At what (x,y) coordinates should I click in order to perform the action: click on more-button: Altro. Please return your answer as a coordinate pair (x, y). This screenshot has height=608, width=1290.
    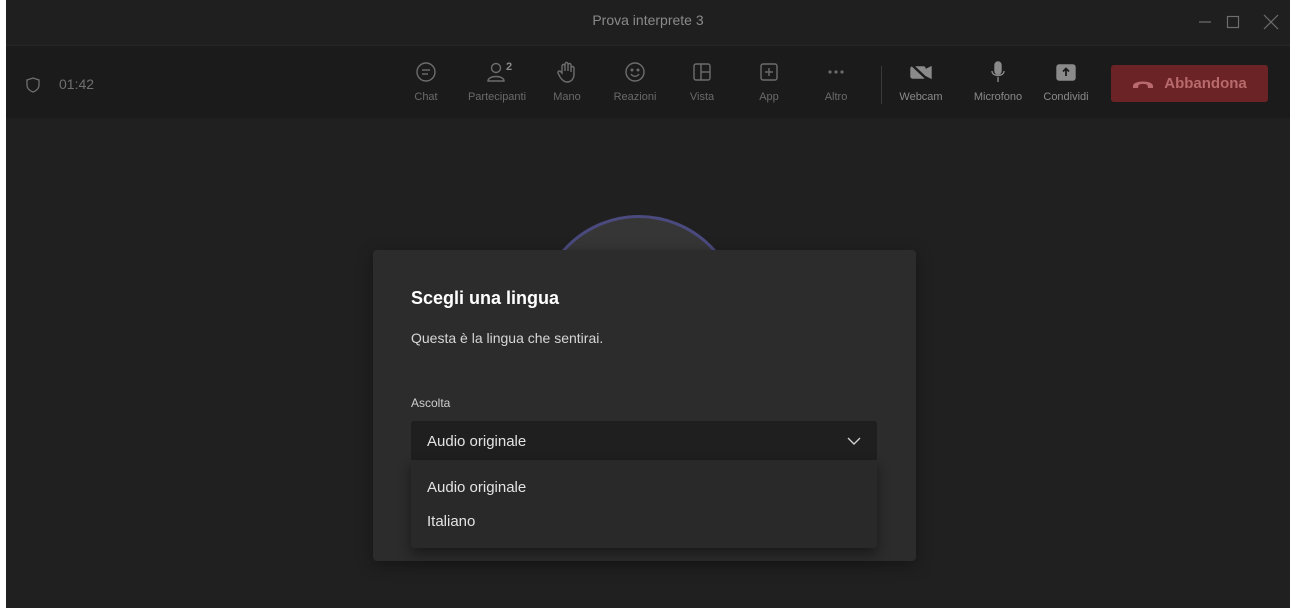
    Looking at the image, I should click on (836, 87).